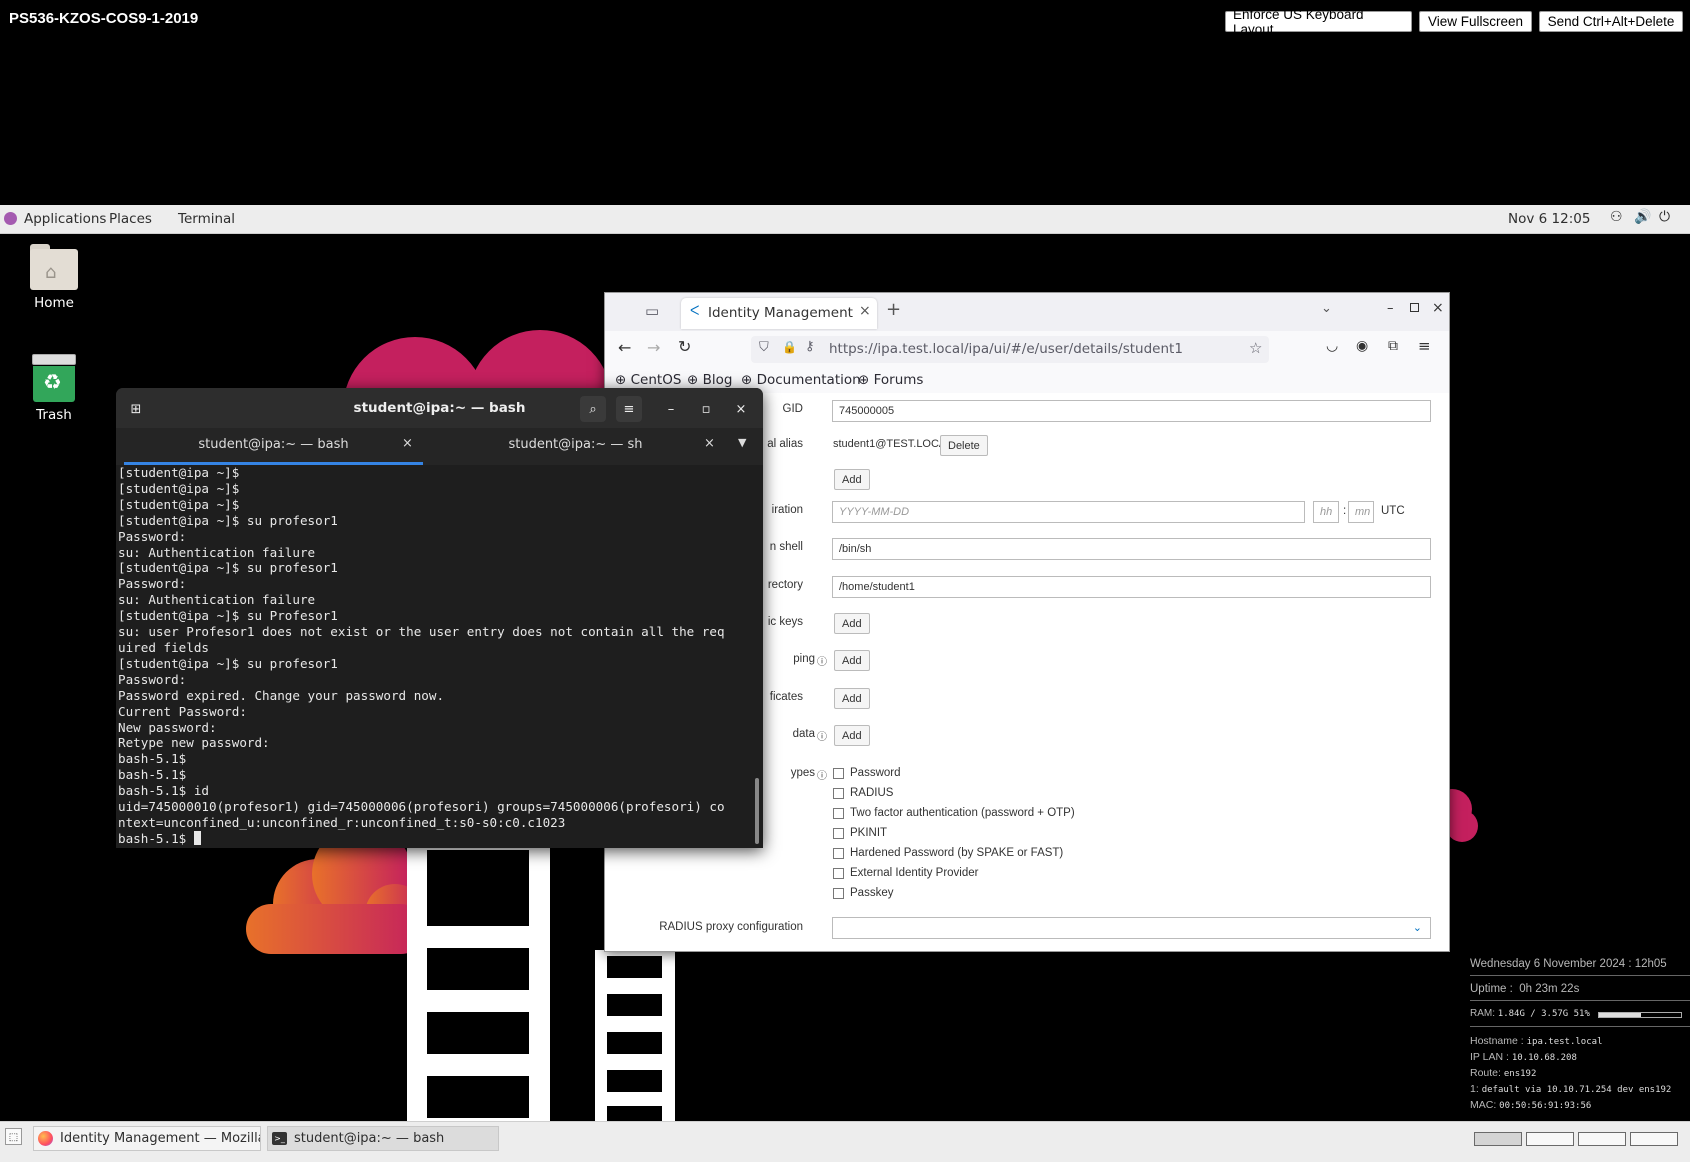 The width and height of the screenshot is (1690, 1162). What do you see at coordinates (624, 347) in the screenshot?
I see `back-icon: ←` at bounding box center [624, 347].